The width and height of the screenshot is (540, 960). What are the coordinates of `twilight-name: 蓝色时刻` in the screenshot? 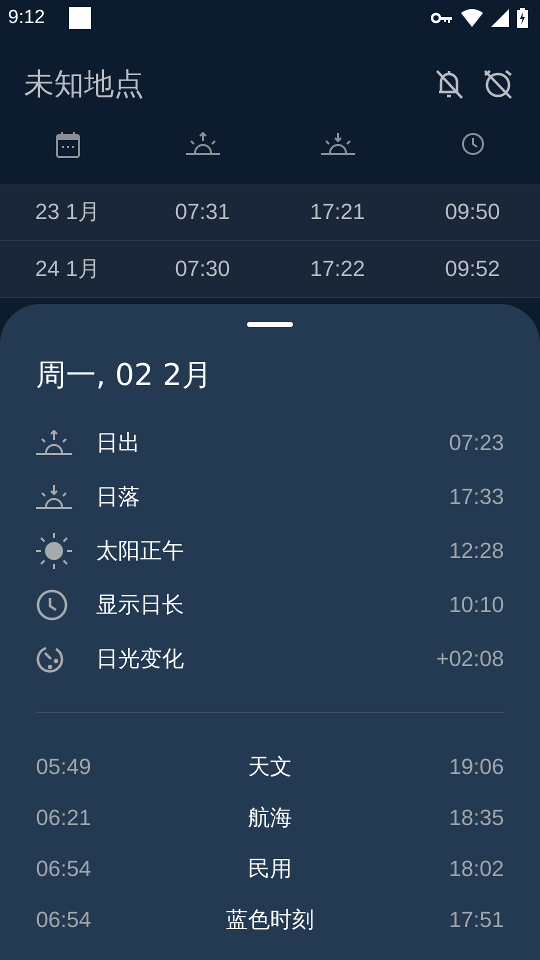 It's located at (270, 920).